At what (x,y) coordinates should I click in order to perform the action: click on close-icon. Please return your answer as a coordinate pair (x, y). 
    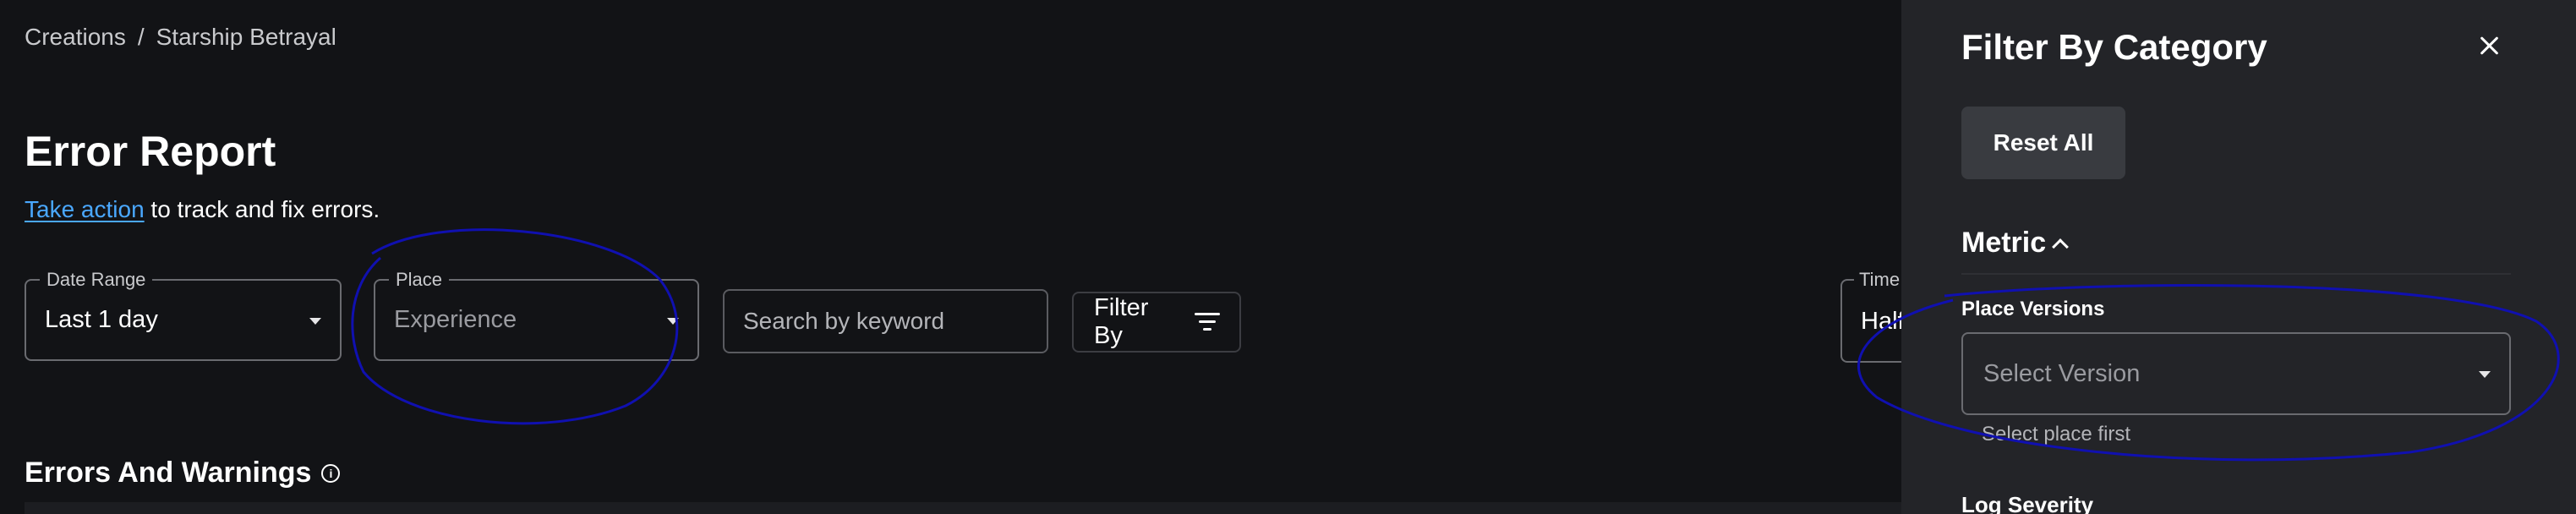
    Looking at the image, I should click on (2490, 45).